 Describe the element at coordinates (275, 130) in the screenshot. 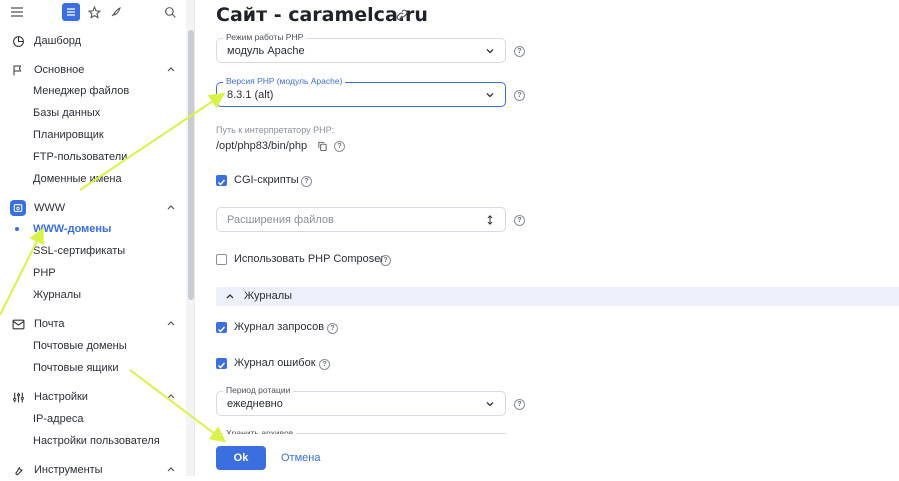

I see `interpreter-label: Путь к интерпретатору PHP:` at that location.